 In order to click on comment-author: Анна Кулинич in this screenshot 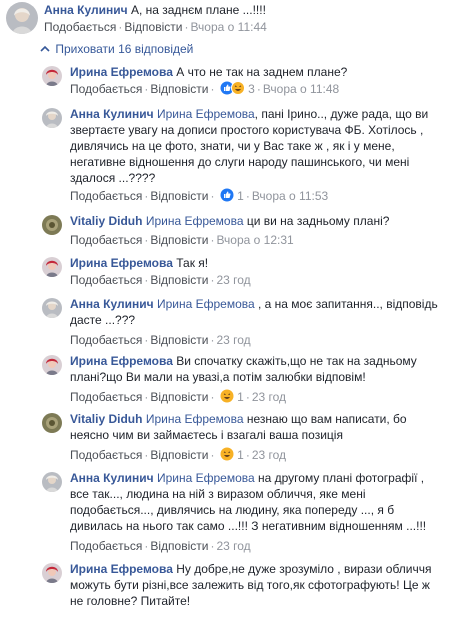, I will do `click(86, 10)`.